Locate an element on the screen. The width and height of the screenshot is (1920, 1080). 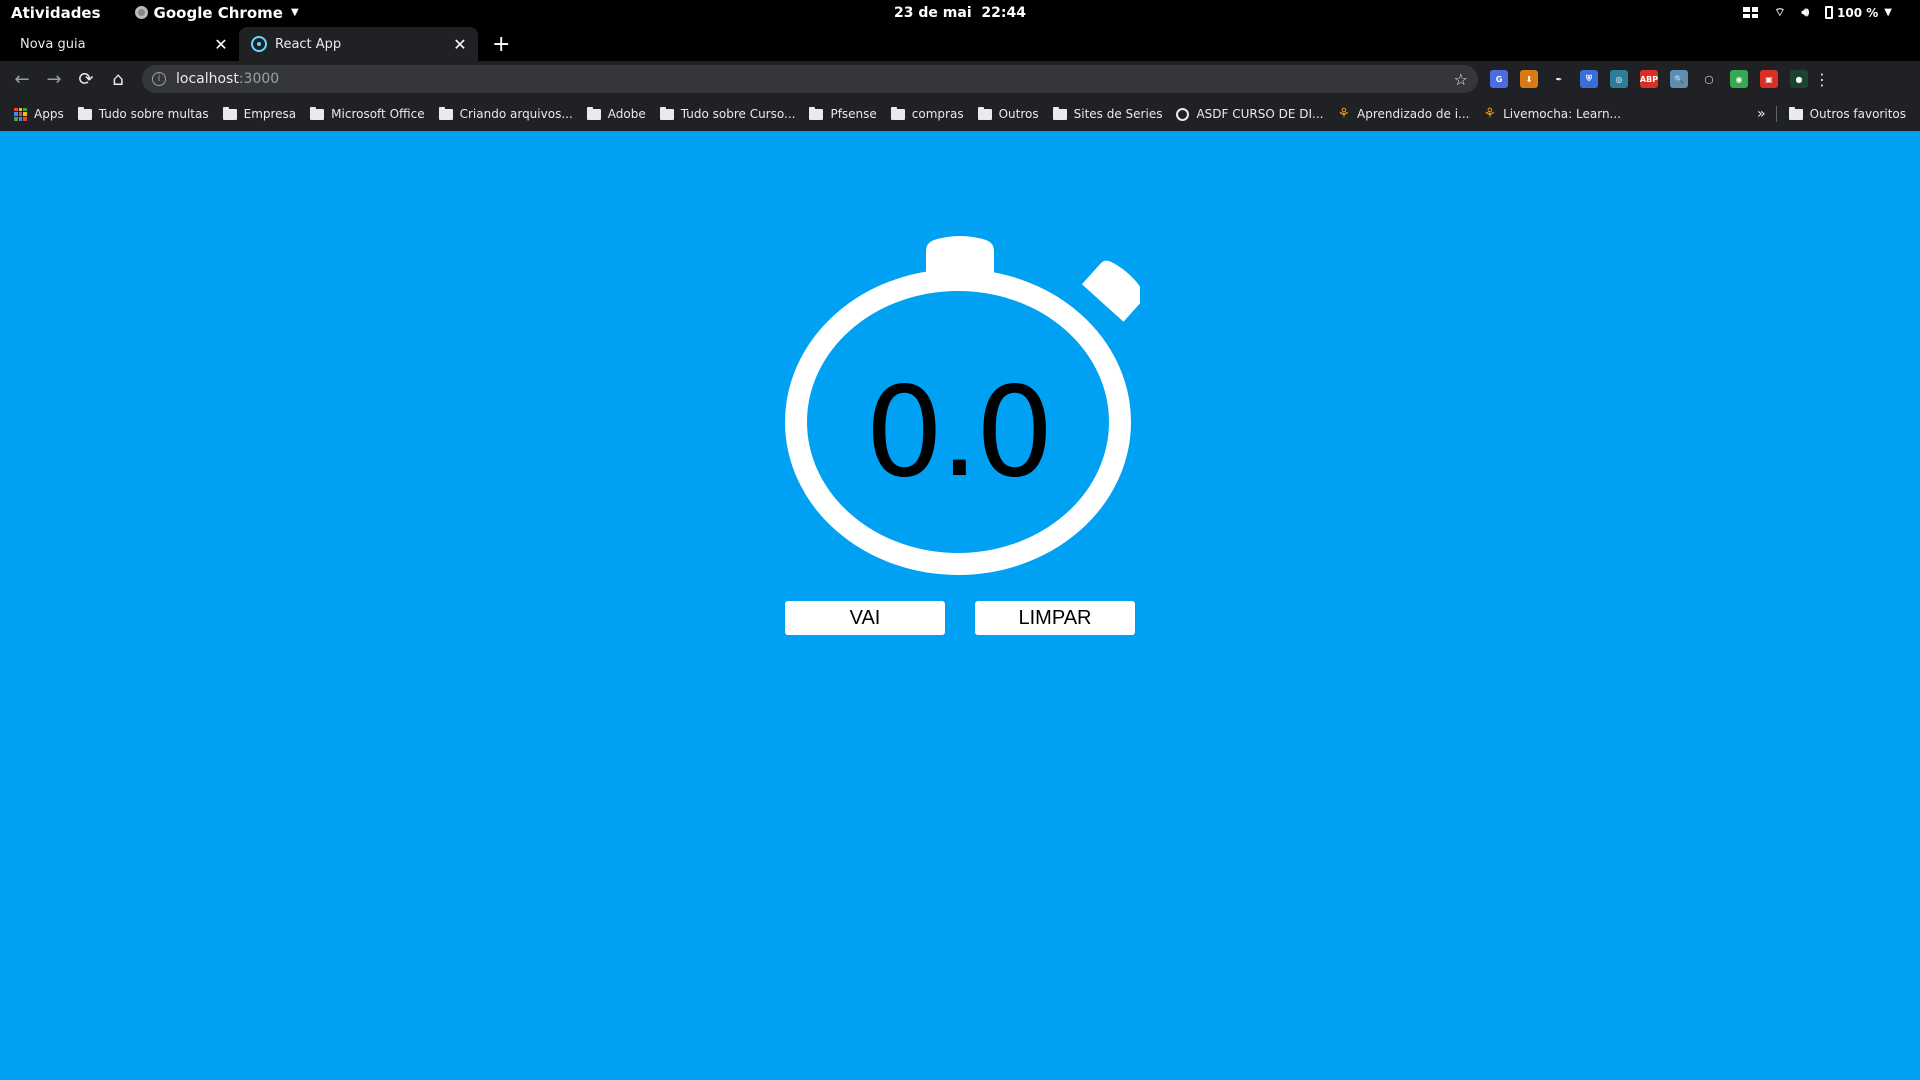
bookmark-item: Empresa is located at coordinates (259, 113).